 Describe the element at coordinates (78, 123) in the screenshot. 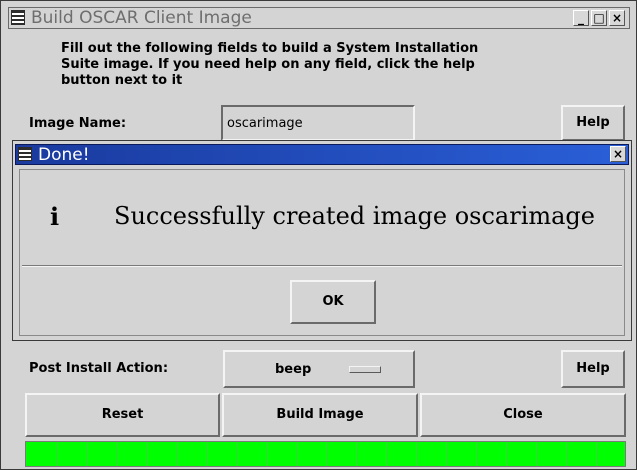

I see `image-name-label: Image Name:` at that location.